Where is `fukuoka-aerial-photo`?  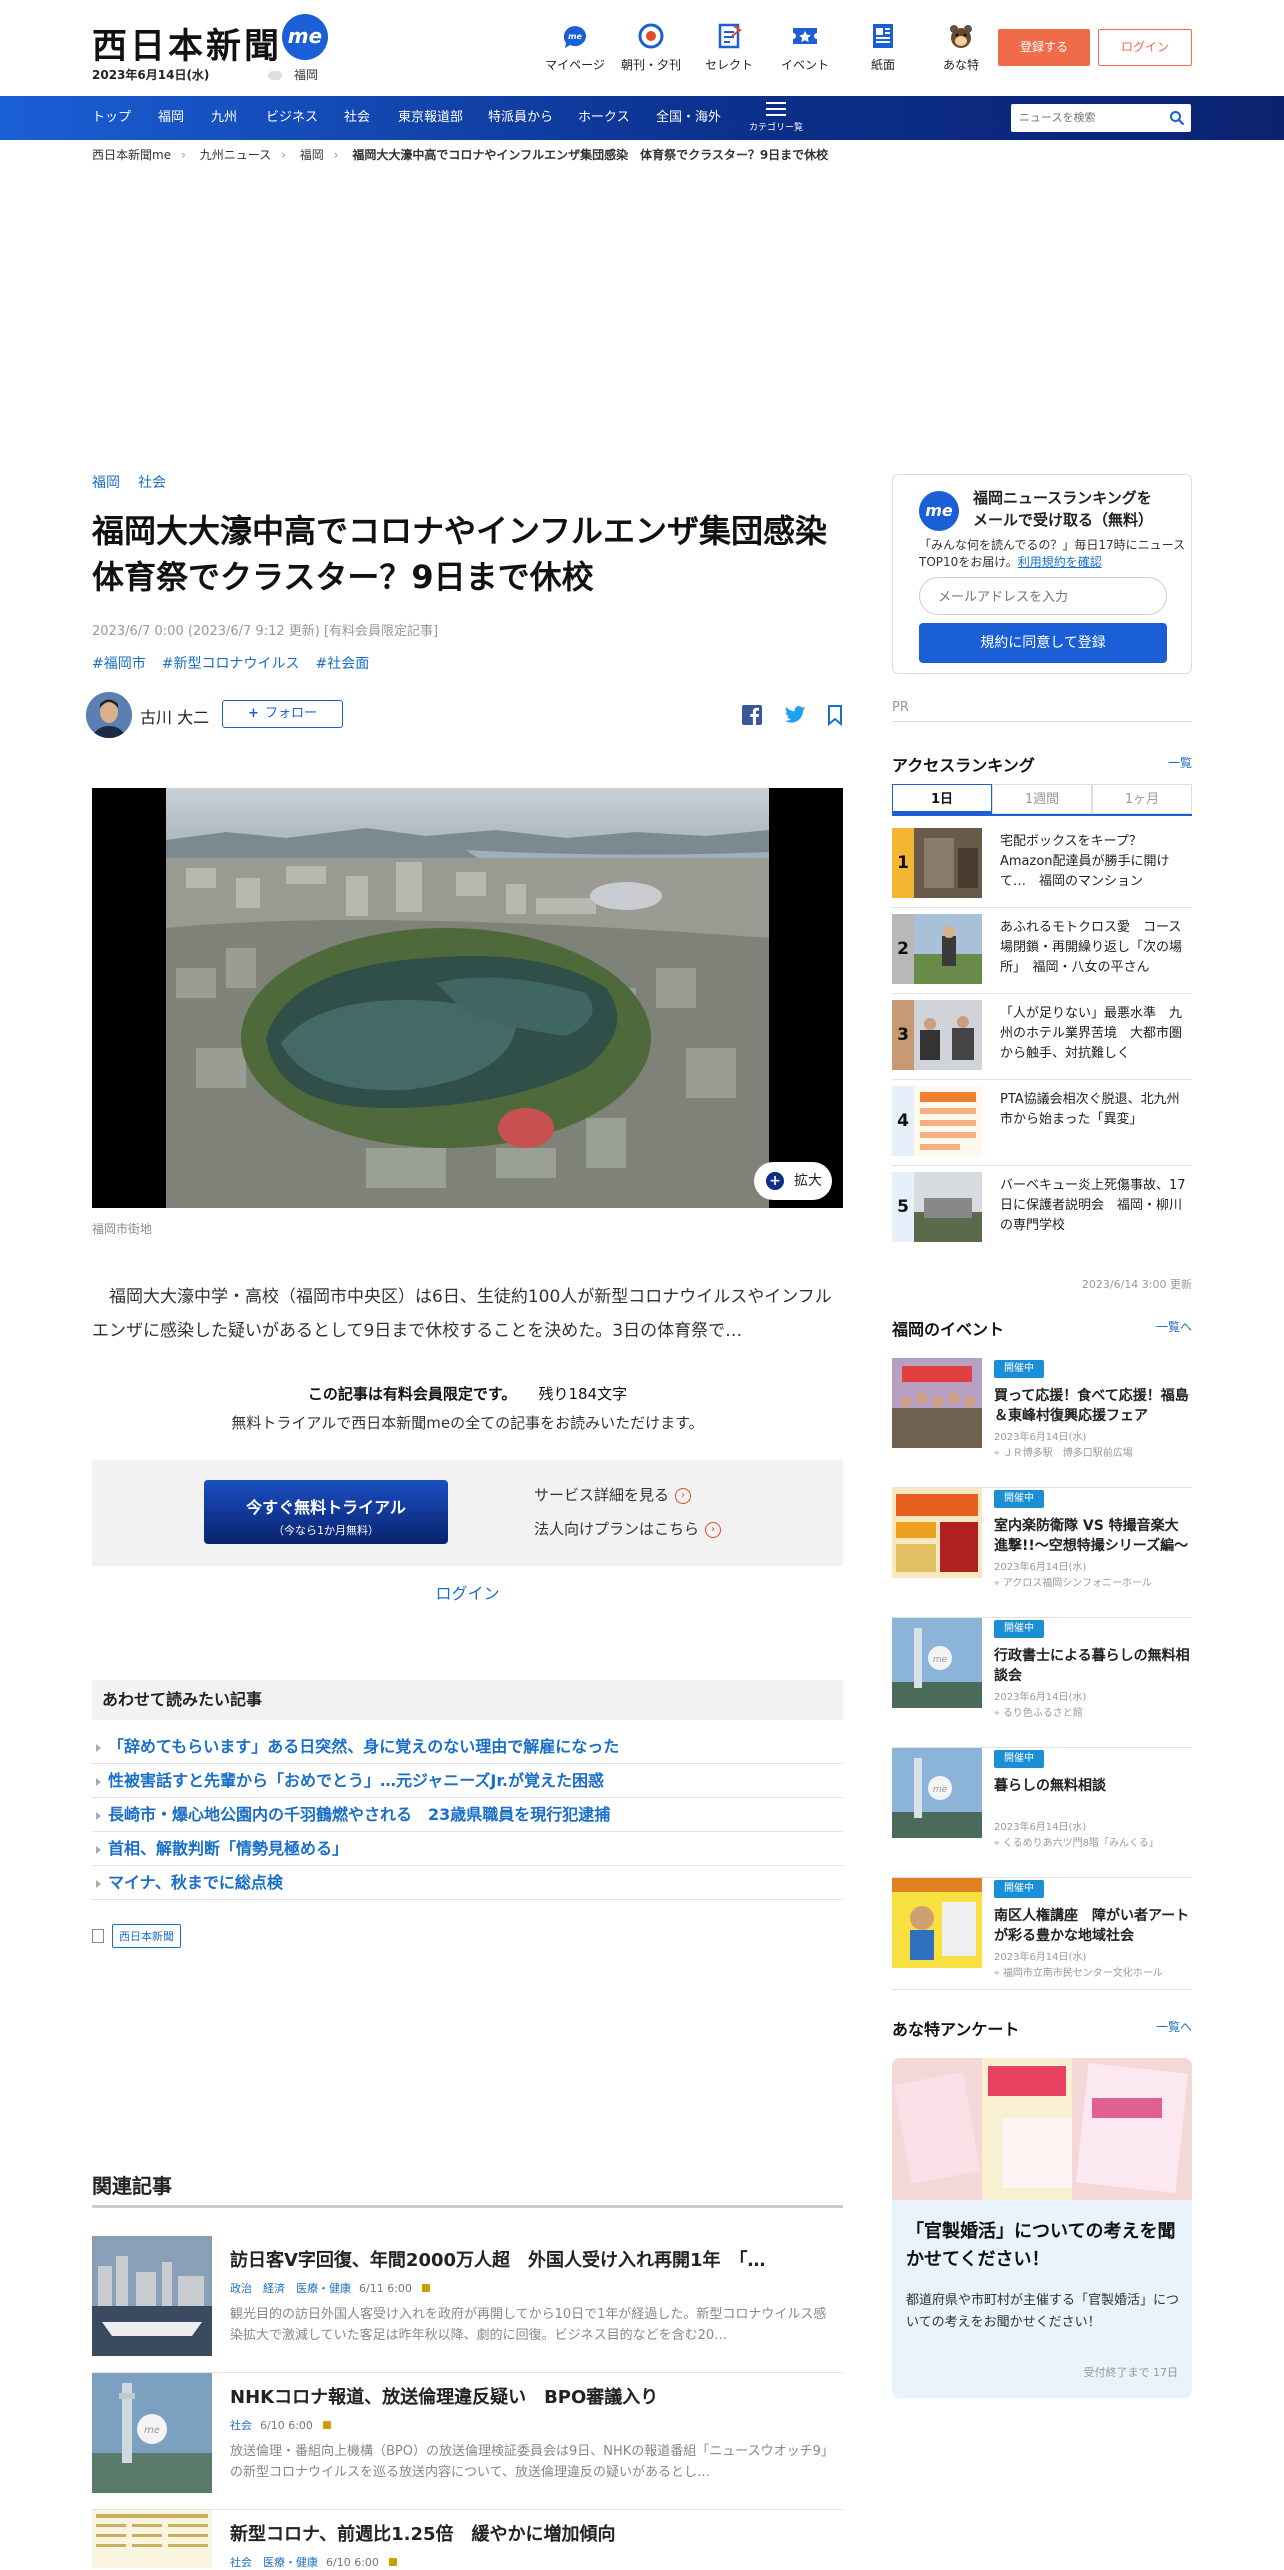 fukuoka-aerial-photo is located at coordinates (467, 998).